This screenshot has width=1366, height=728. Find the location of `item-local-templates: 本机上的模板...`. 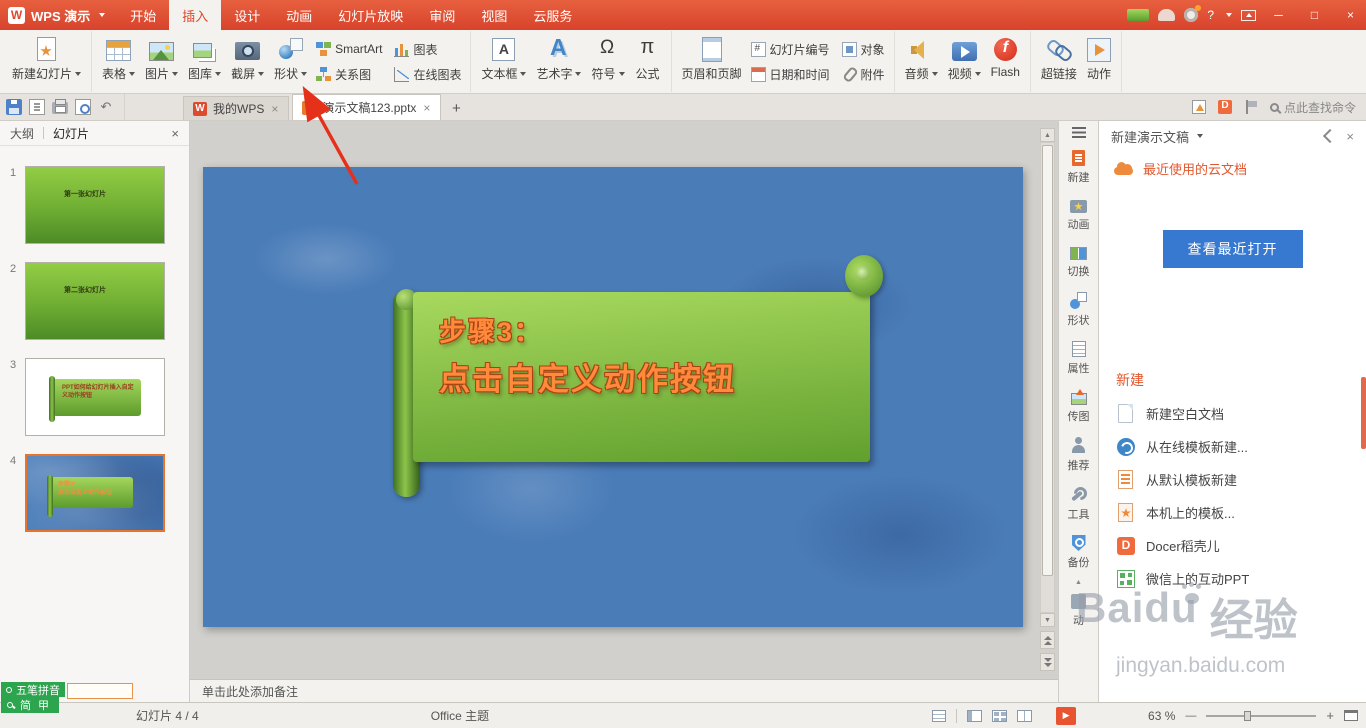

item-local-templates: 本机上的模板... is located at coordinates (1232, 512).